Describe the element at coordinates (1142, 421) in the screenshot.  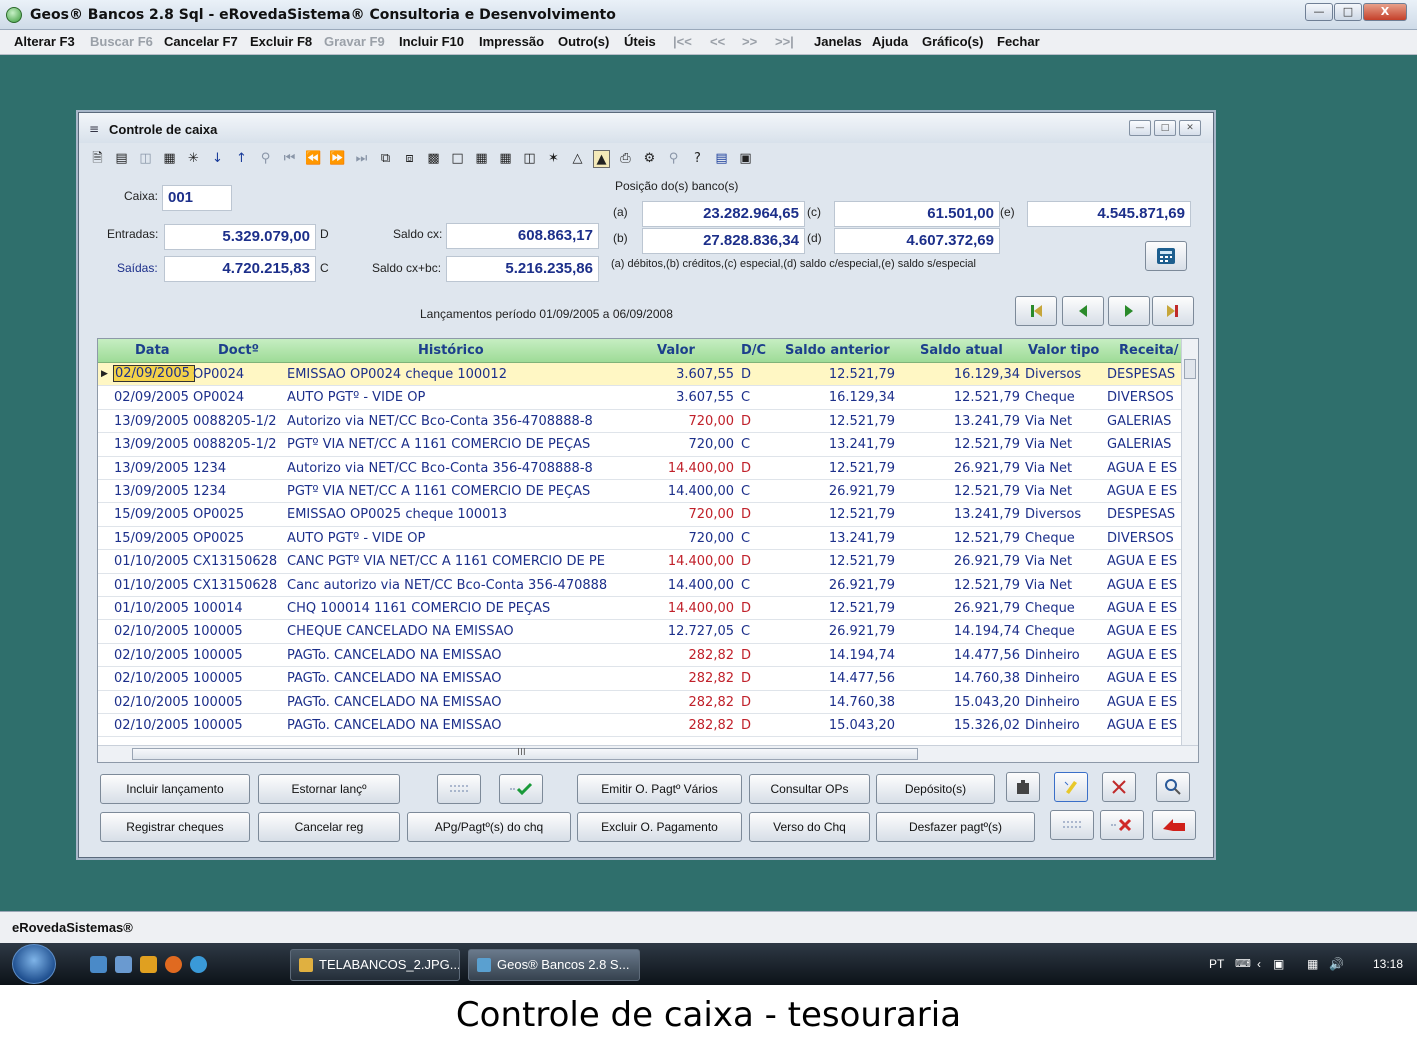
I see `cell-receita: GALERIAS` at that location.